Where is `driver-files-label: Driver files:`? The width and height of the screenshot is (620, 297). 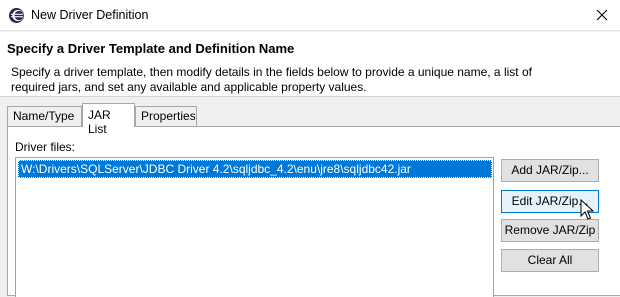
driver-files-label: Driver files: is located at coordinates (45, 147).